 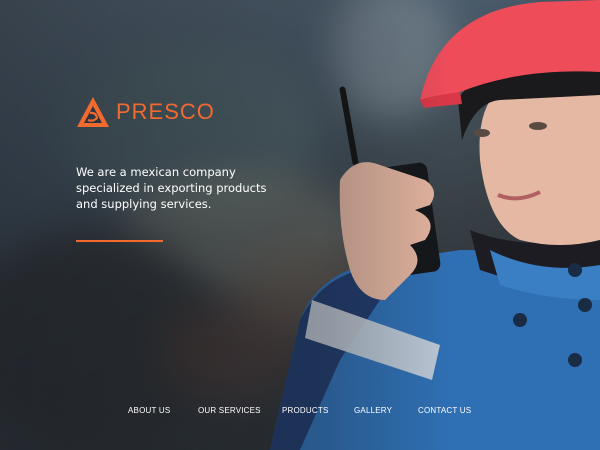 I want to click on brand-logo: PRESCO, so click(x=145, y=112).